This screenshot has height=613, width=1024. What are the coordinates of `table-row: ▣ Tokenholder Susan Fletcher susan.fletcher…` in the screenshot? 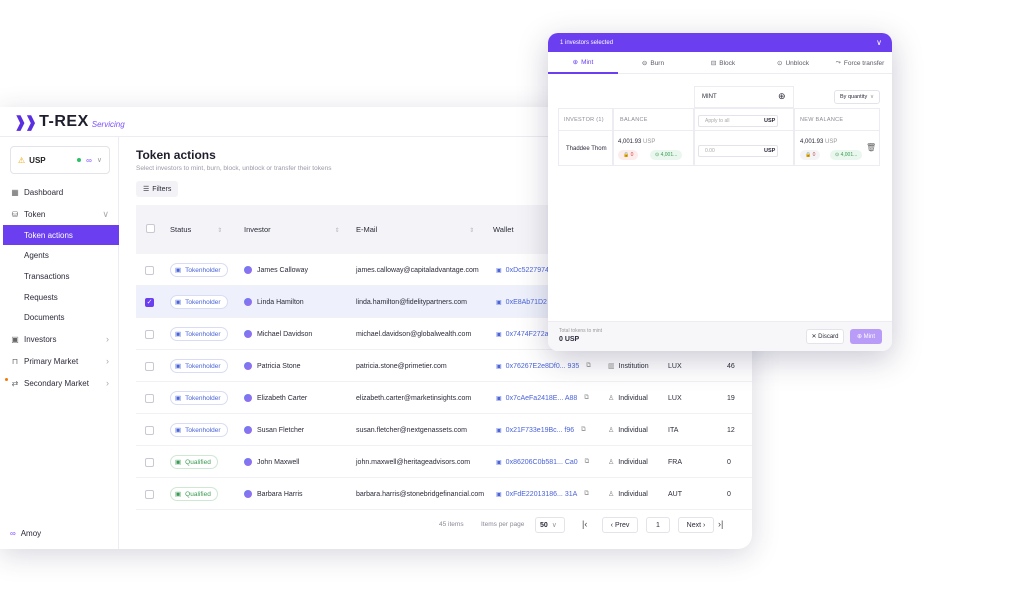 It's located at (444, 430).